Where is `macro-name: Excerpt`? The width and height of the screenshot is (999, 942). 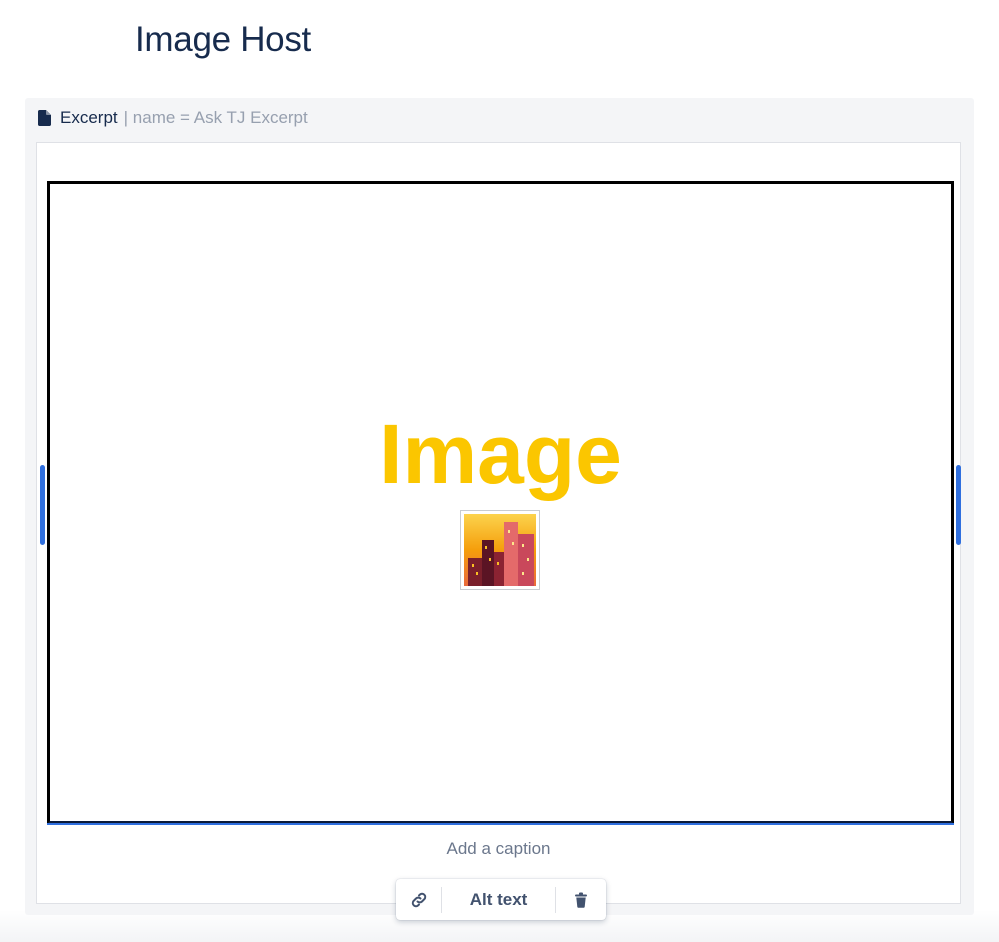 macro-name: Excerpt is located at coordinates (89, 117).